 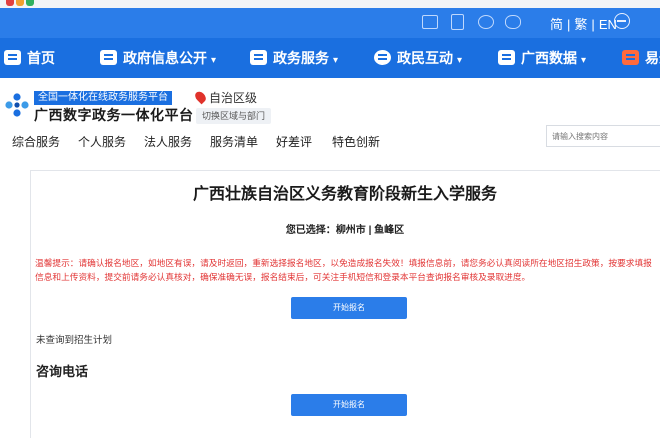 I want to click on delivery-icon, so click(x=630, y=57).